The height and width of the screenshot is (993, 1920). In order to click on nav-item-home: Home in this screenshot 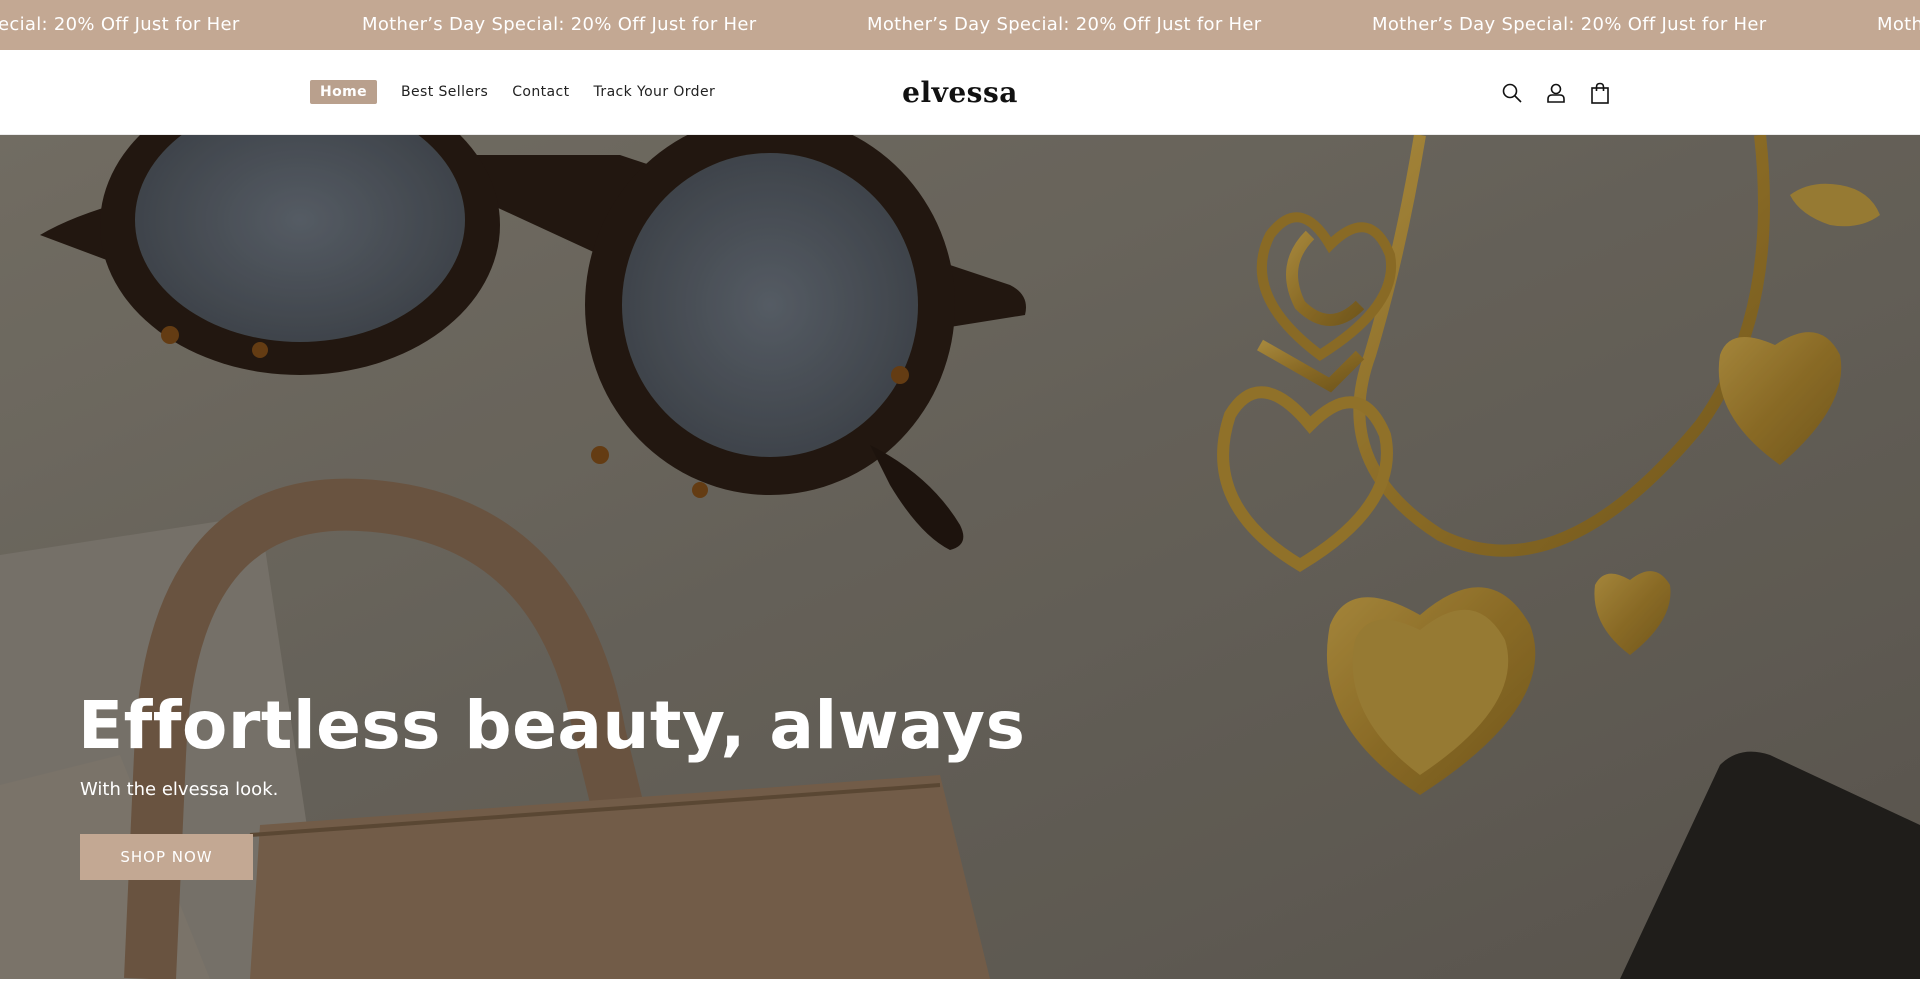, I will do `click(344, 92)`.